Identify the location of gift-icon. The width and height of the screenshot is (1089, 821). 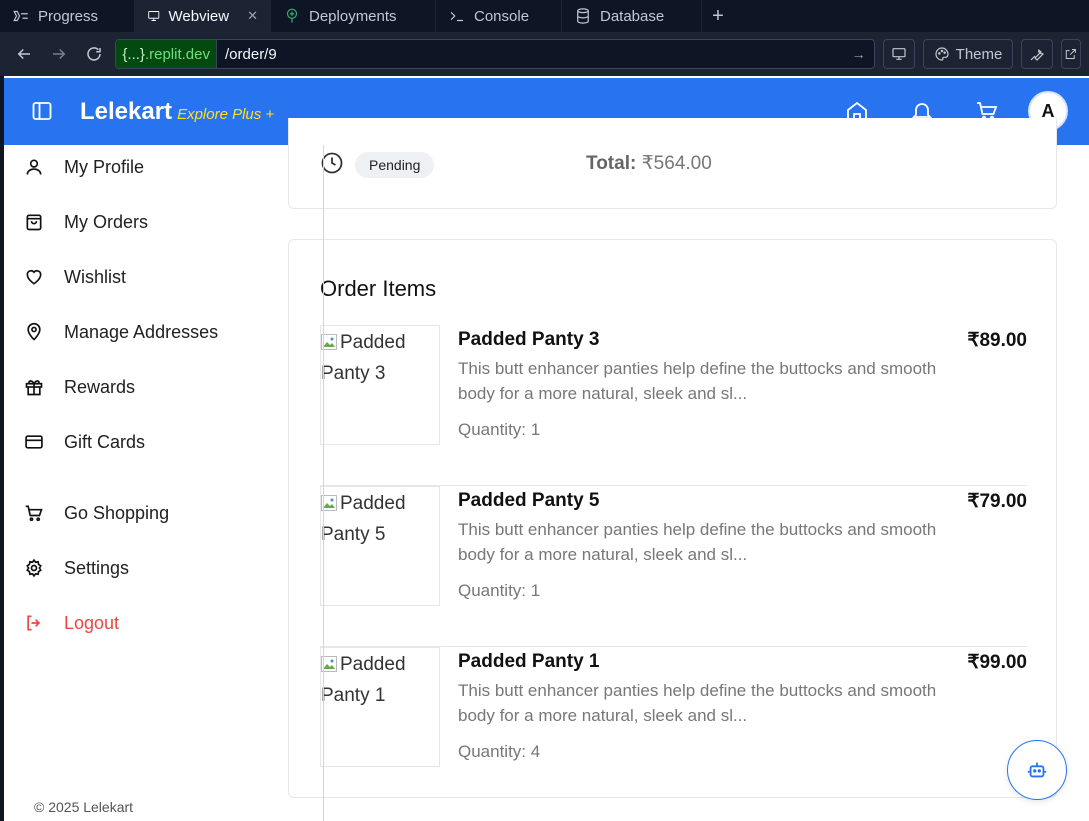
(34, 388).